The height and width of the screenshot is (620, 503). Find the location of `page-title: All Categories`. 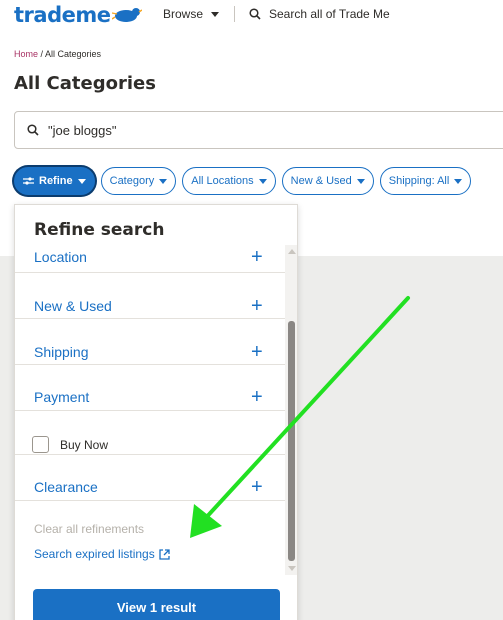

page-title: All Categories is located at coordinates (85, 83).